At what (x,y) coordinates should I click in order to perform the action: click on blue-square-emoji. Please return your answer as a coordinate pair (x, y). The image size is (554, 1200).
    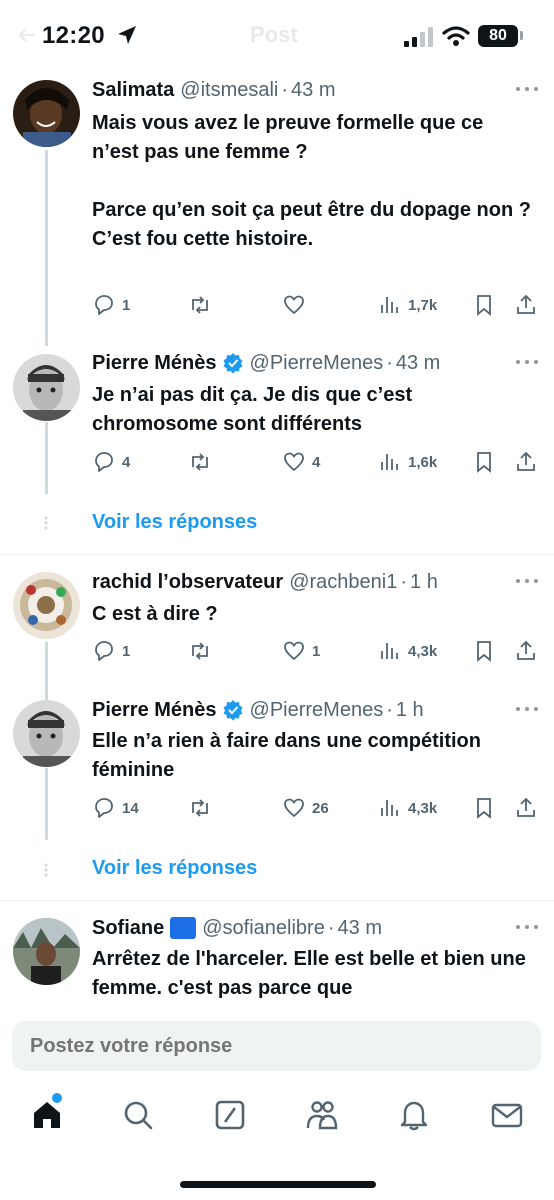
    Looking at the image, I should click on (183, 928).